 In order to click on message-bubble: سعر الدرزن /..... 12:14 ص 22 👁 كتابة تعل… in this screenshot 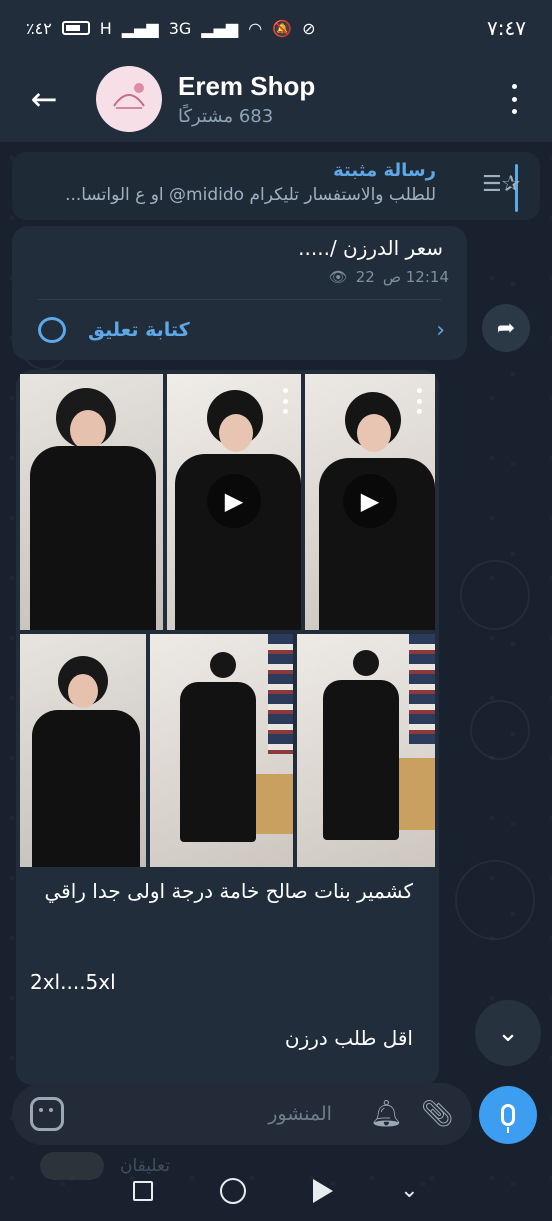, I will do `click(239, 293)`.